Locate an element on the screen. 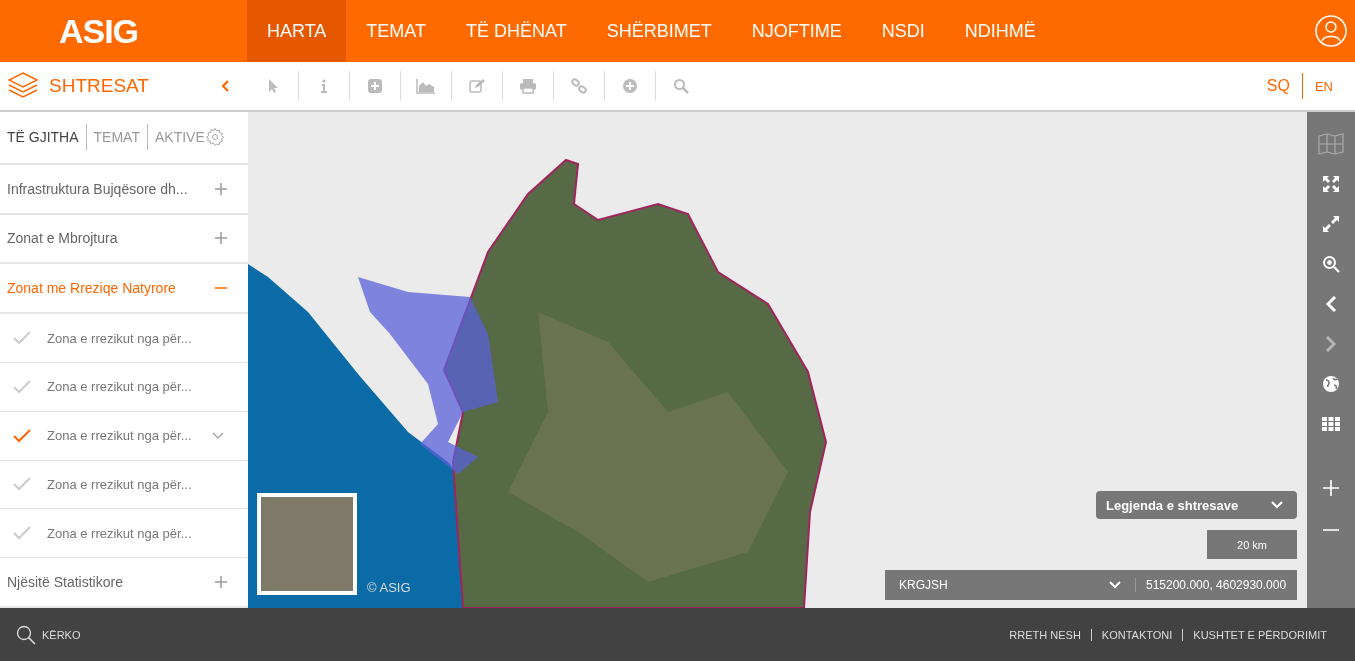 This screenshot has height=661, width=1355. language-link: SQ is located at coordinates (1278, 86).